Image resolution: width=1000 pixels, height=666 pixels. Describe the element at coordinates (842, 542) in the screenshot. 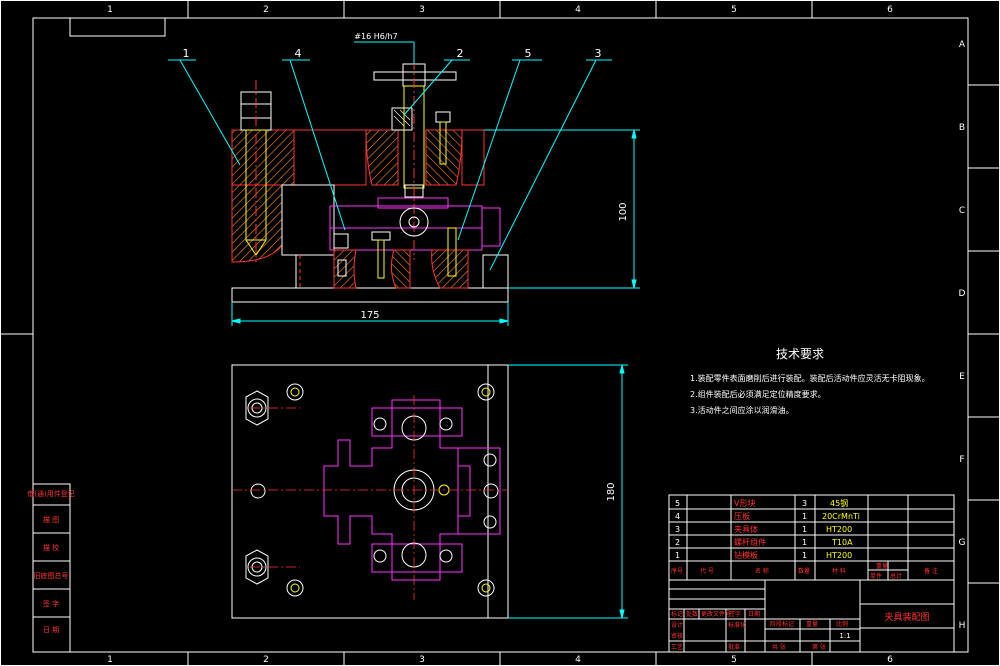

I see `bom-material: T10A` at that location.